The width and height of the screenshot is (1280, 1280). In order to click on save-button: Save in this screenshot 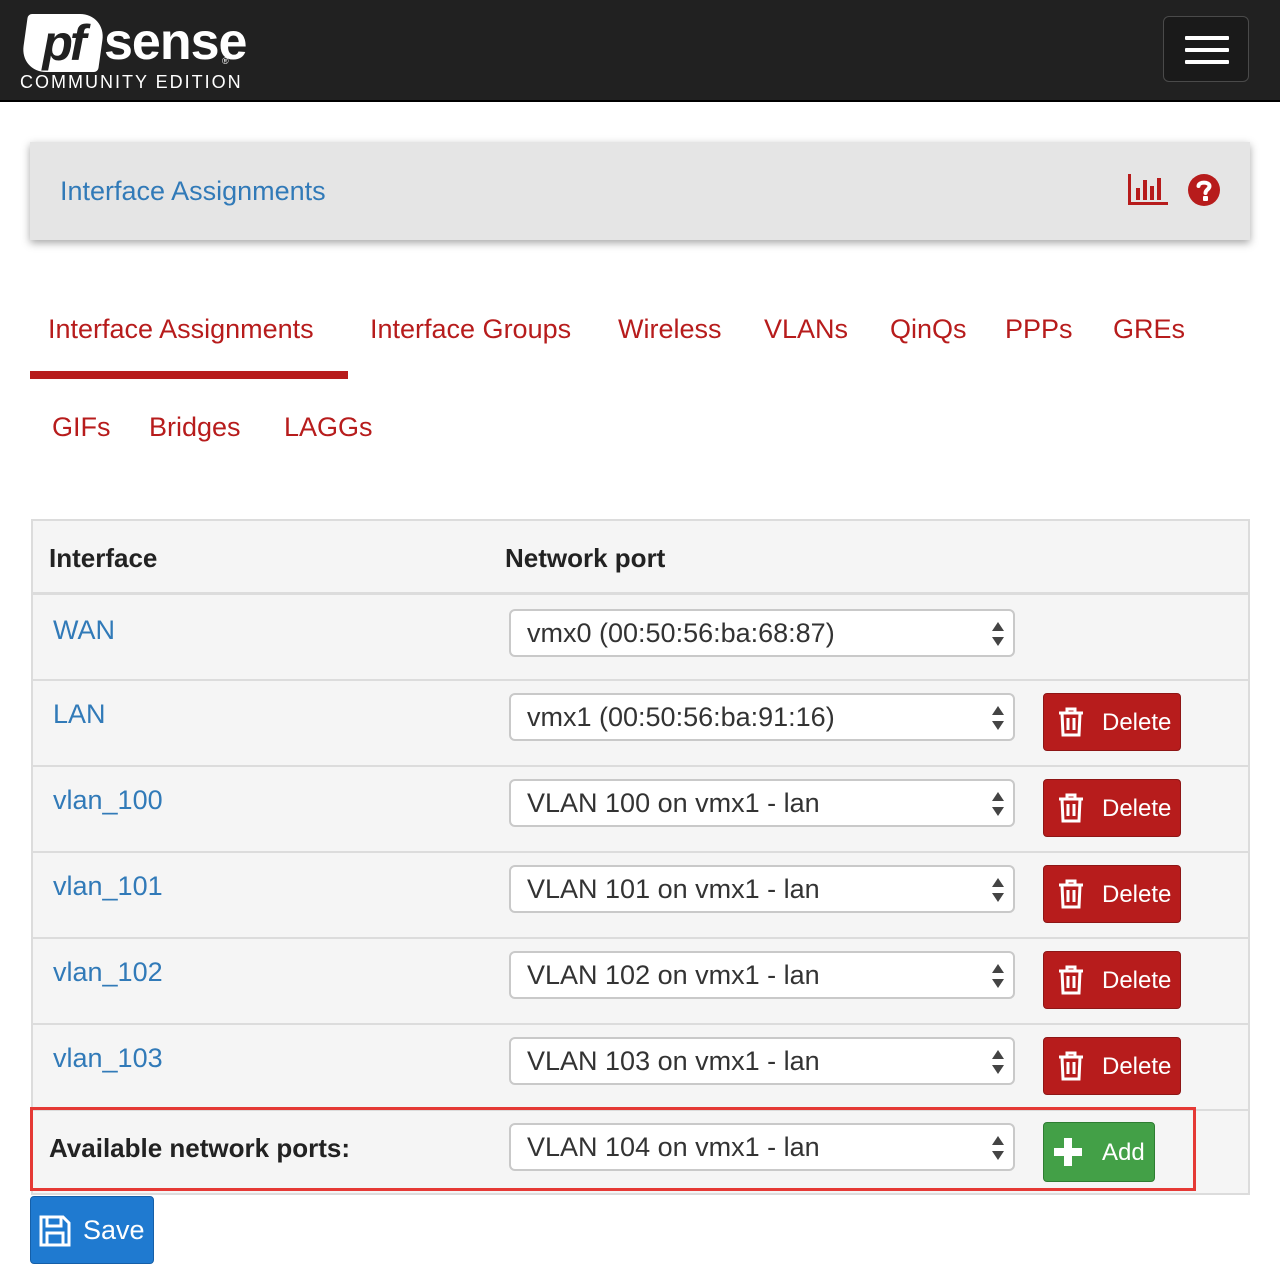, I will do `click(92, 1230)`.